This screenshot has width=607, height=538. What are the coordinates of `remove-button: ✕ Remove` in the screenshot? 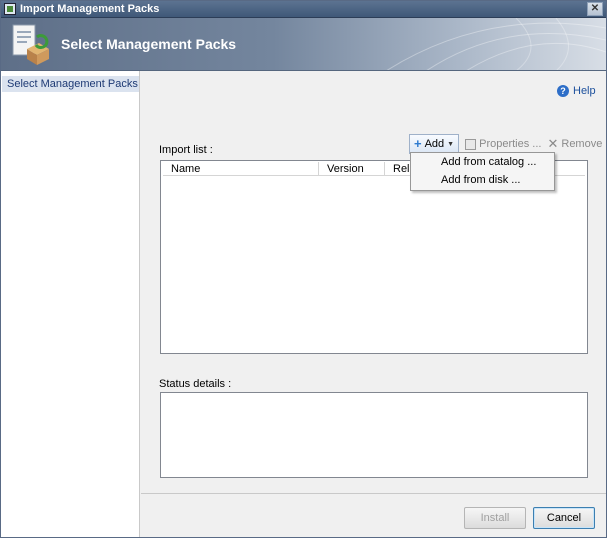 It's located at (575, 143).